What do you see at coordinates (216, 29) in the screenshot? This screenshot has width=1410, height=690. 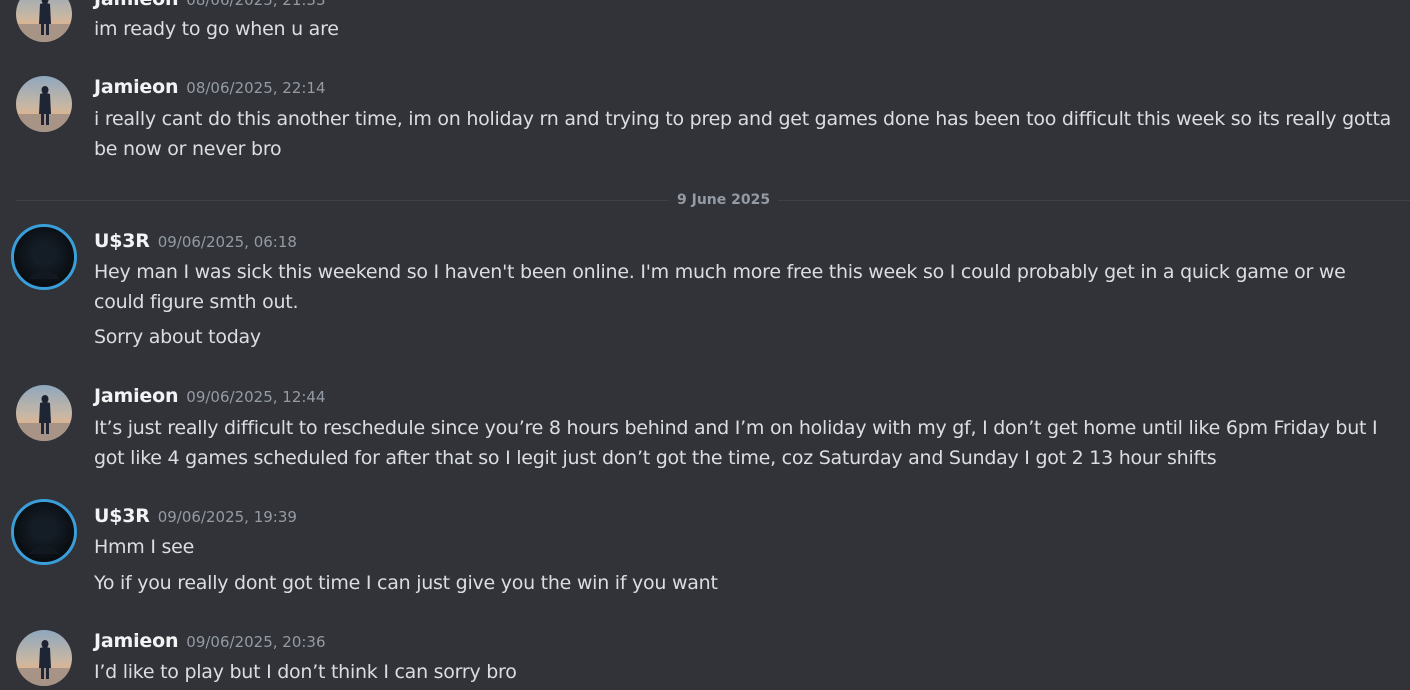 I see `message-text: im ready to go when u are` at bounding box center [216, 29].